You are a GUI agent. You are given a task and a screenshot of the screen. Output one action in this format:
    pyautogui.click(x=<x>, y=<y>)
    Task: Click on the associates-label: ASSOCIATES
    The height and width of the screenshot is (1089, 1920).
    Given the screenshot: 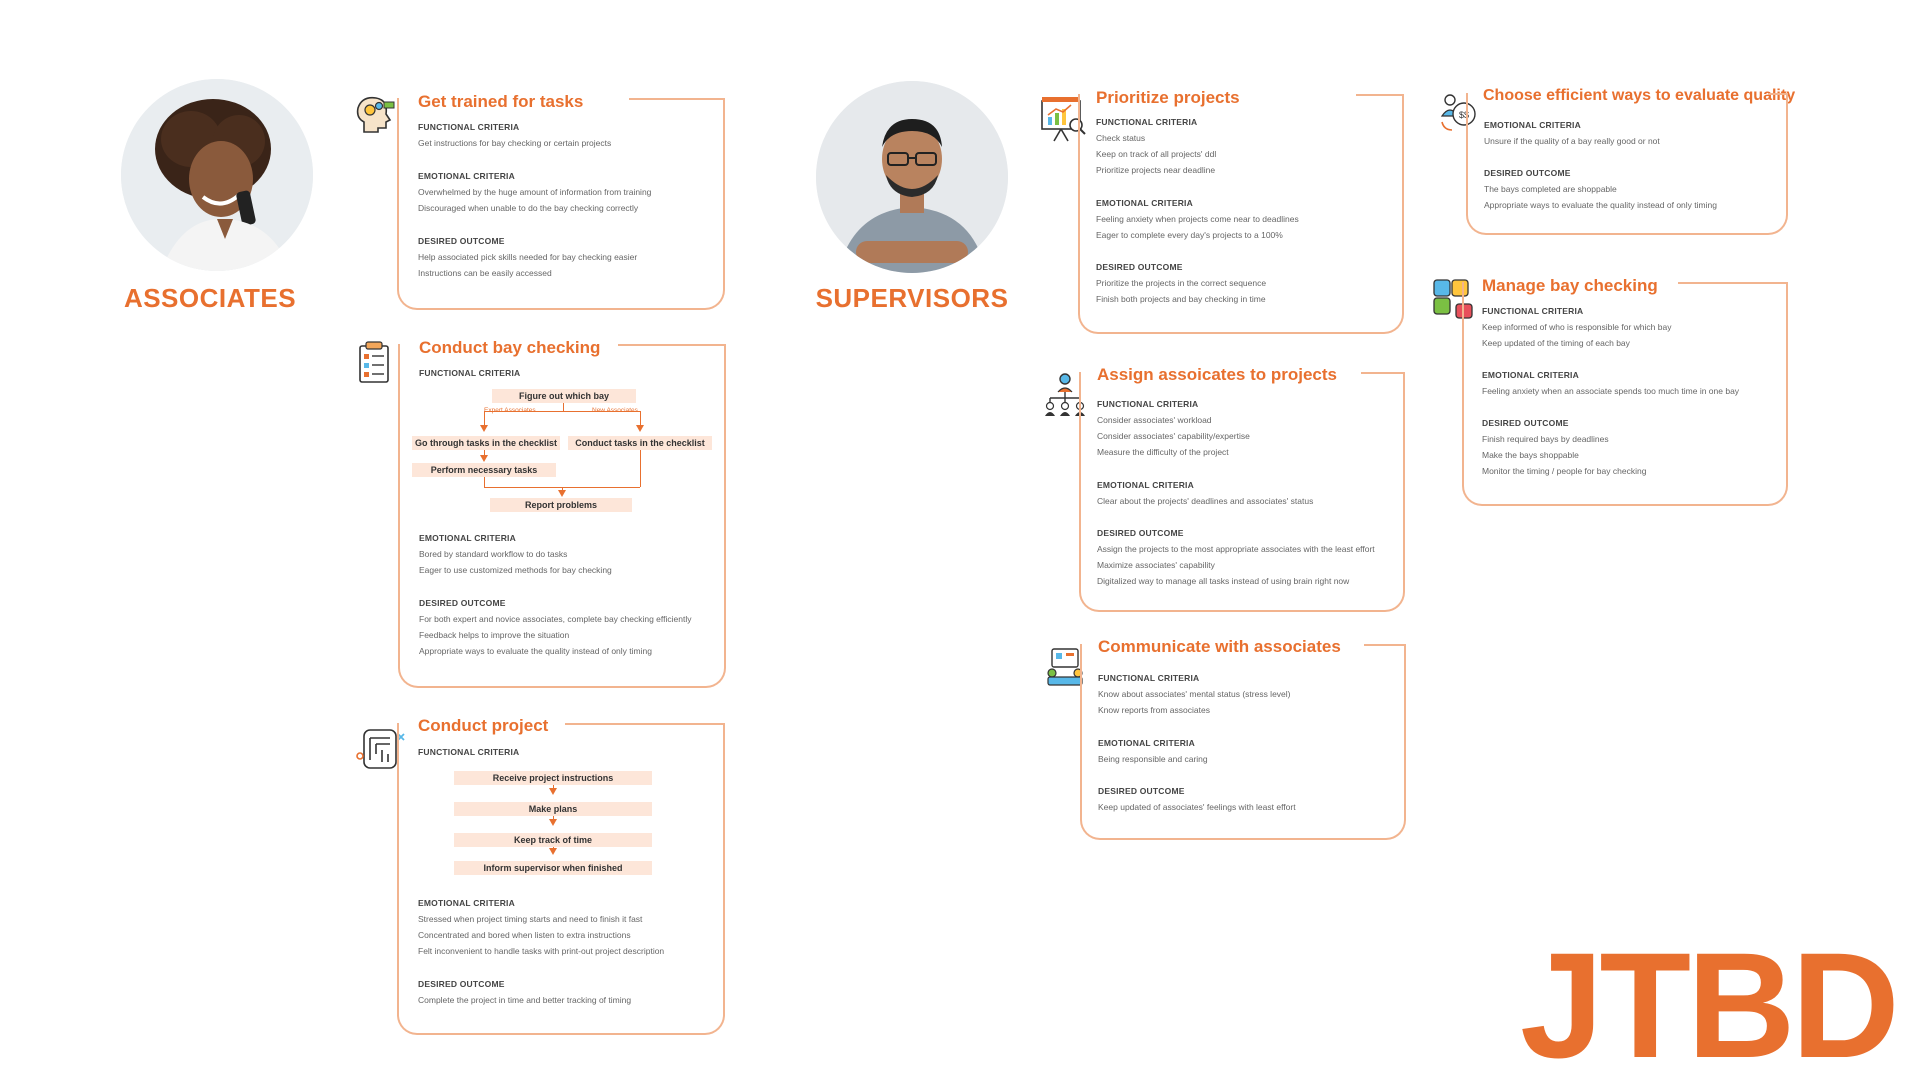 What is the action you would take?
    pyautogui.click(x=210, y=298)
    